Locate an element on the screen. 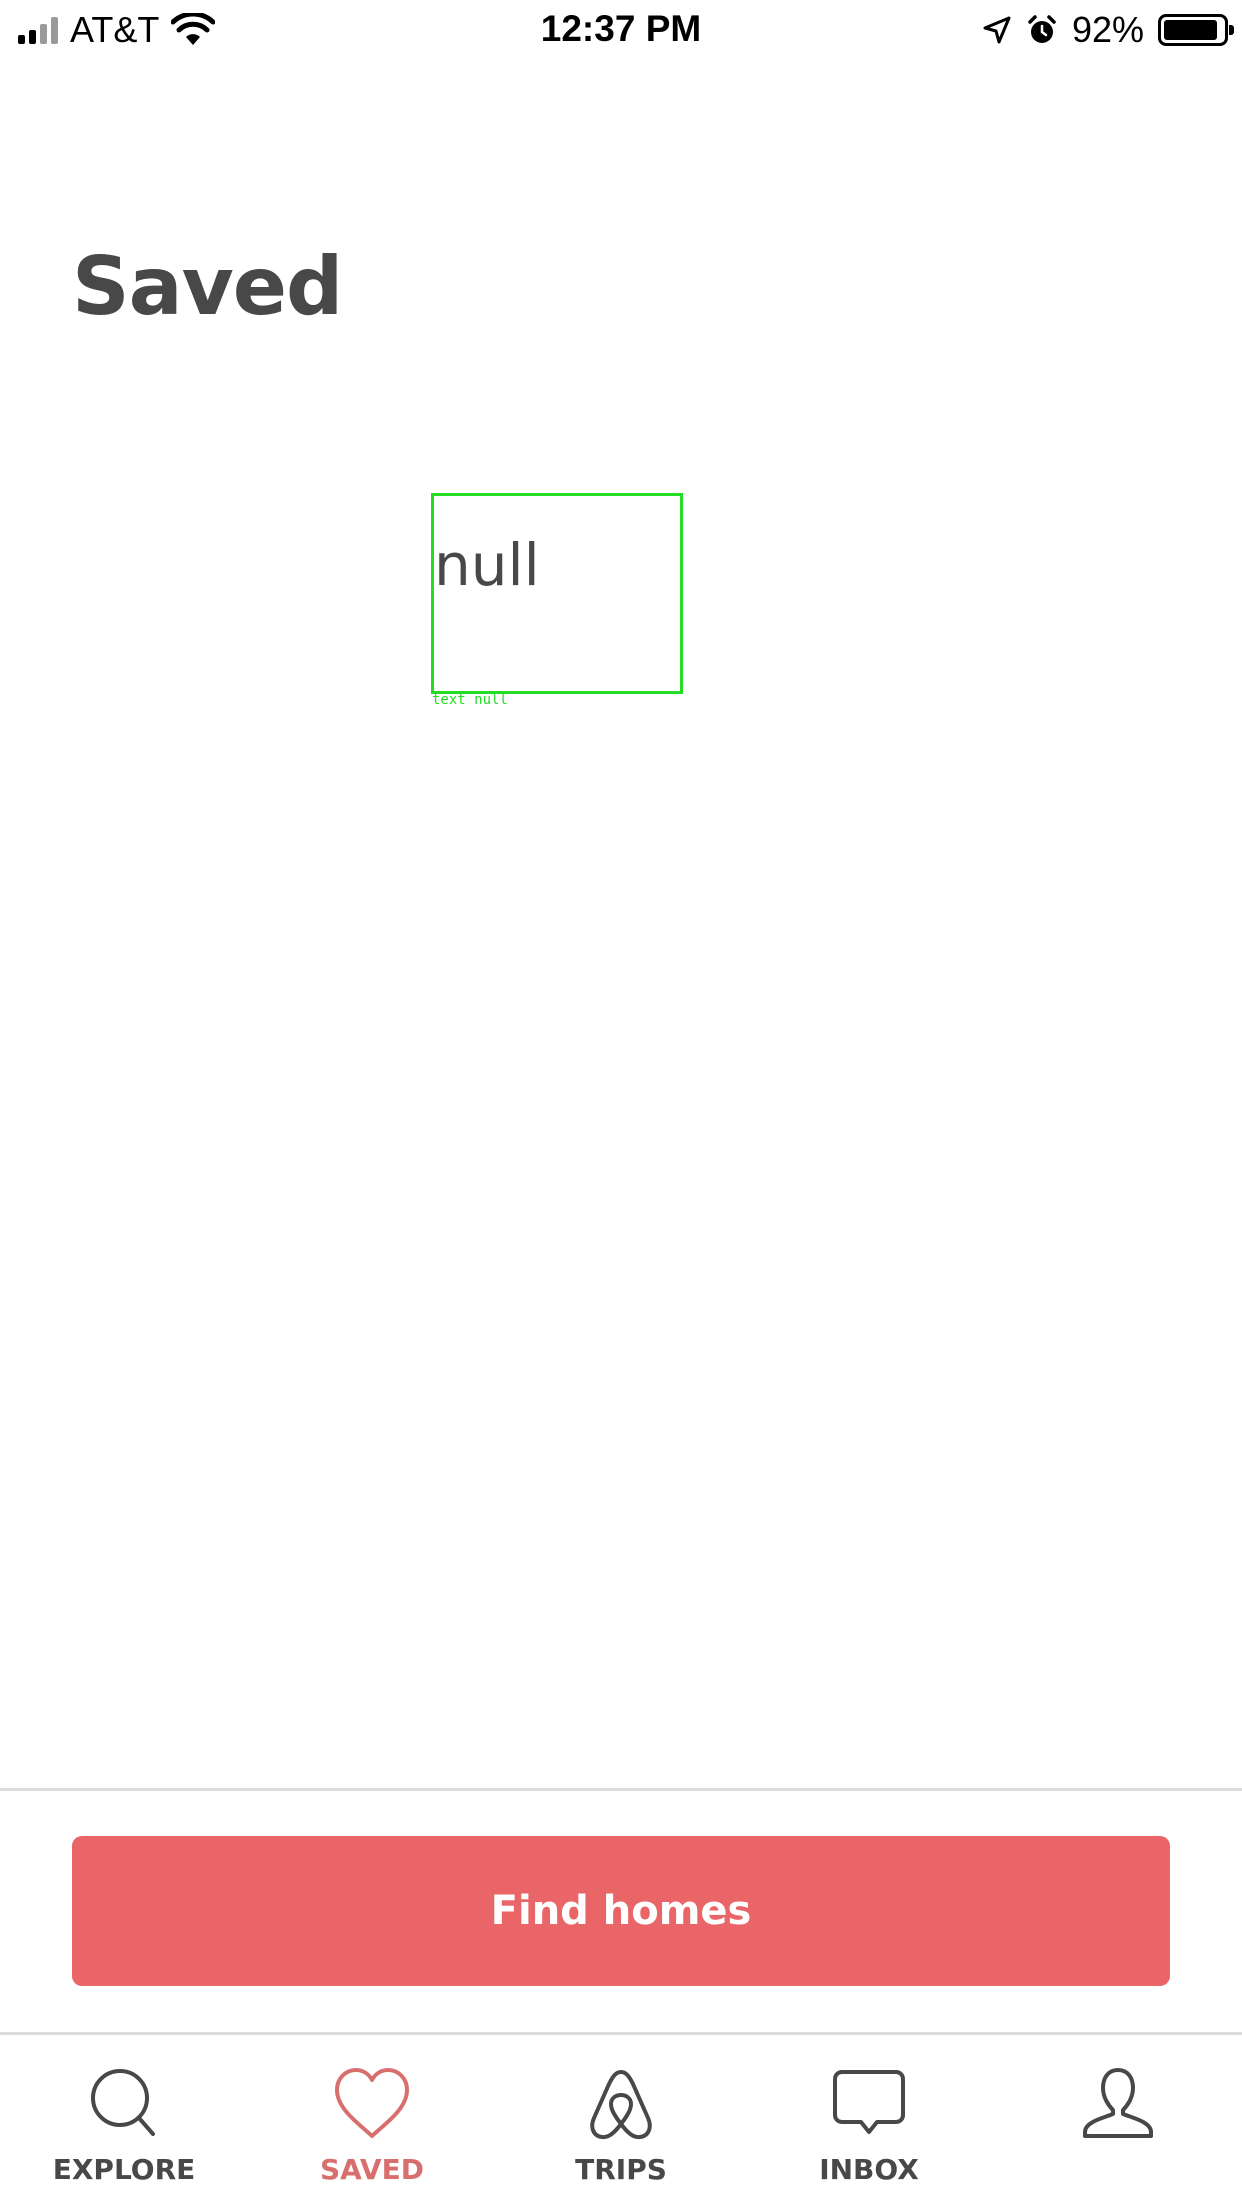  tab-inbox: INBOX is located at coordinates (869, 2121).